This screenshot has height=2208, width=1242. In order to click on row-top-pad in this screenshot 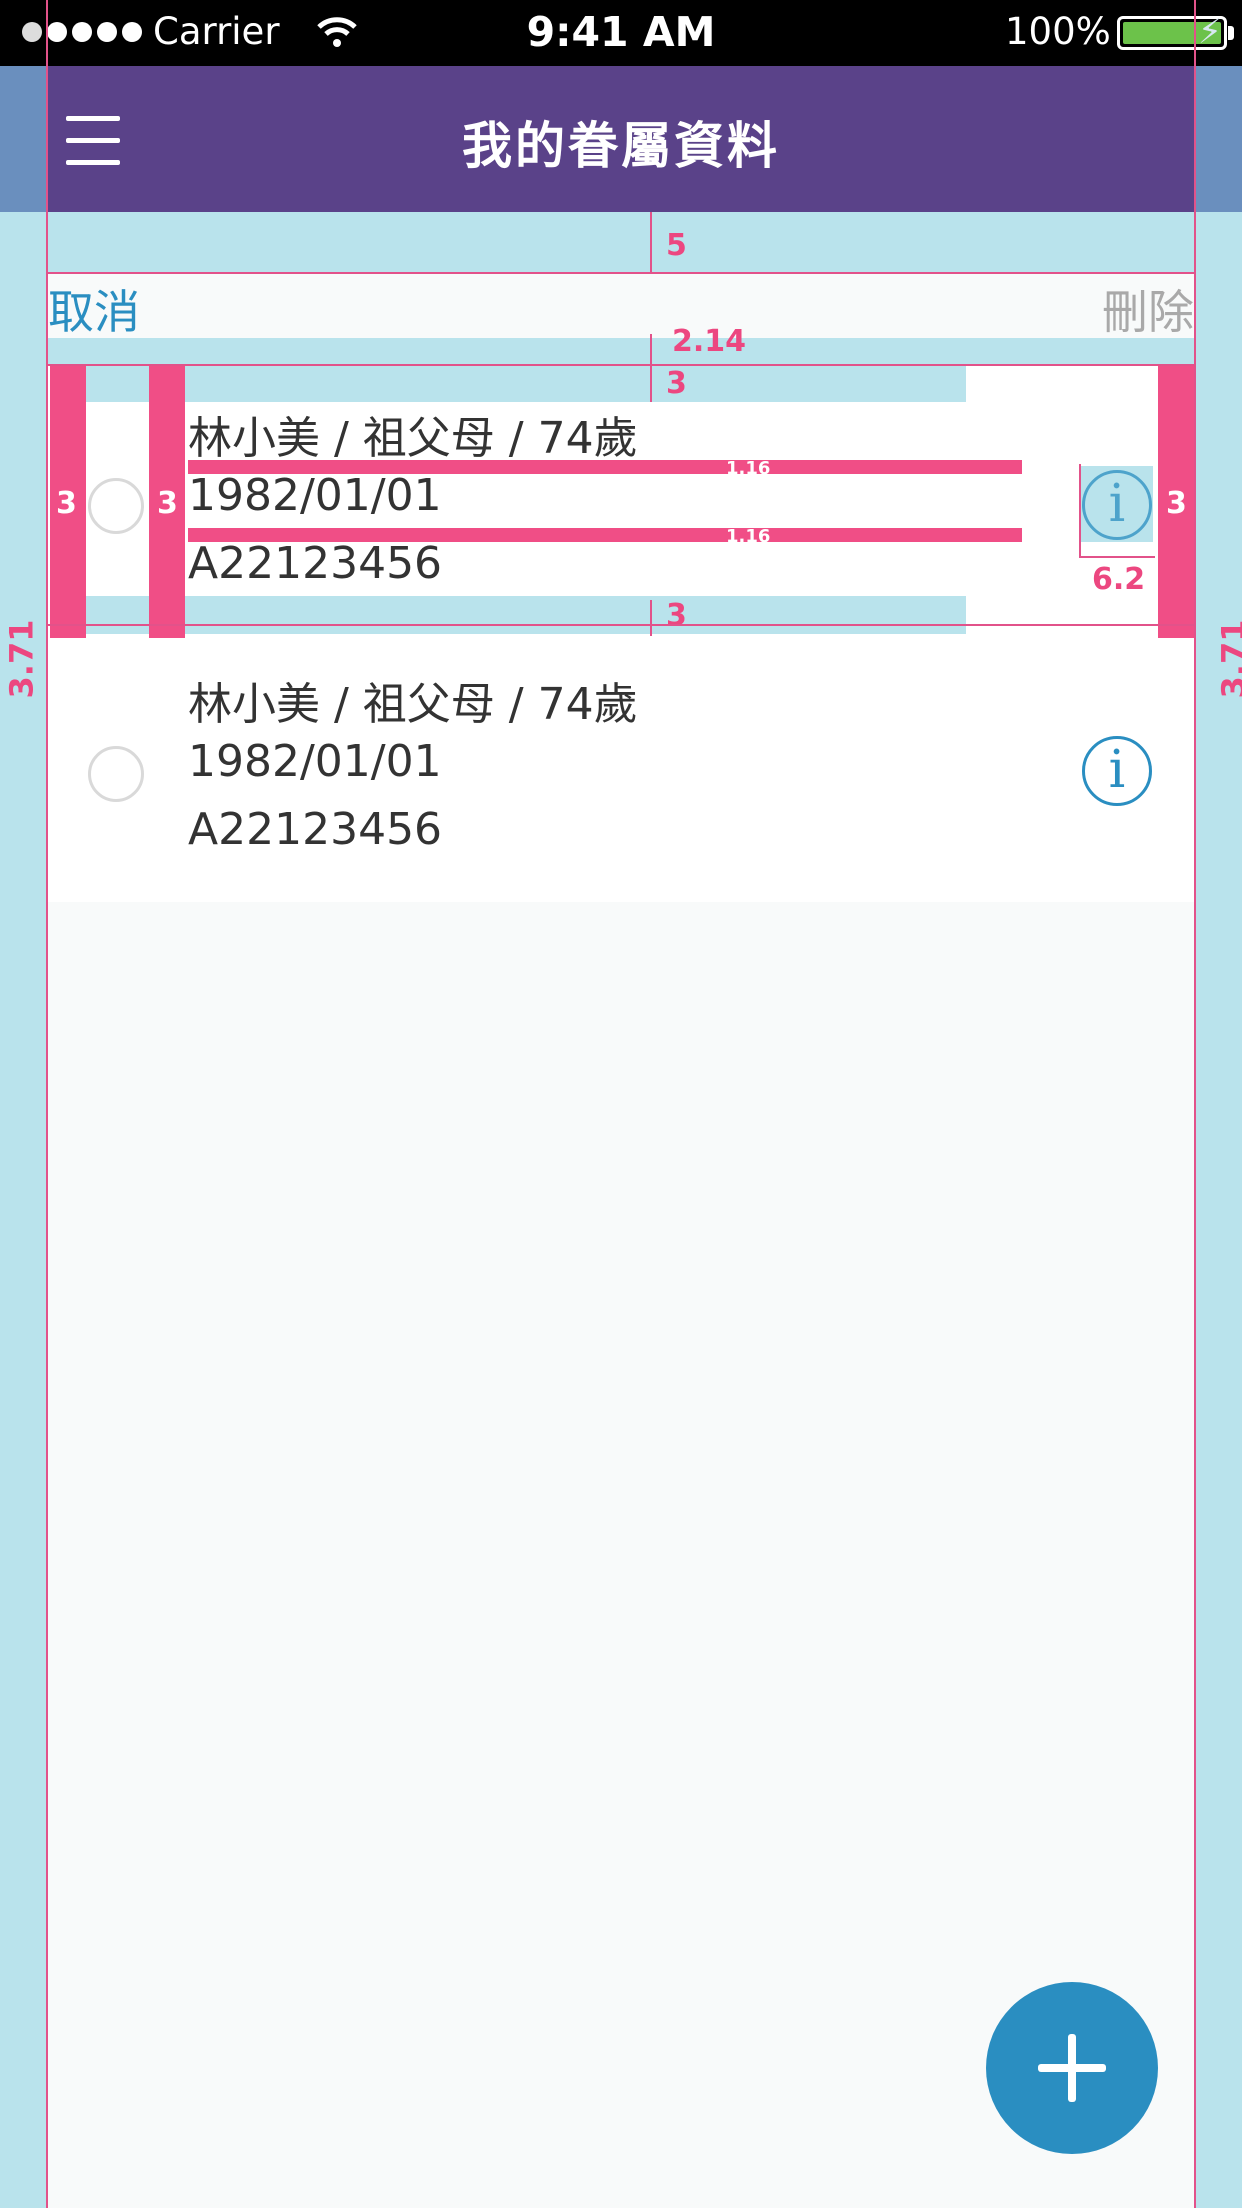, I will do `click(526, 384)`.